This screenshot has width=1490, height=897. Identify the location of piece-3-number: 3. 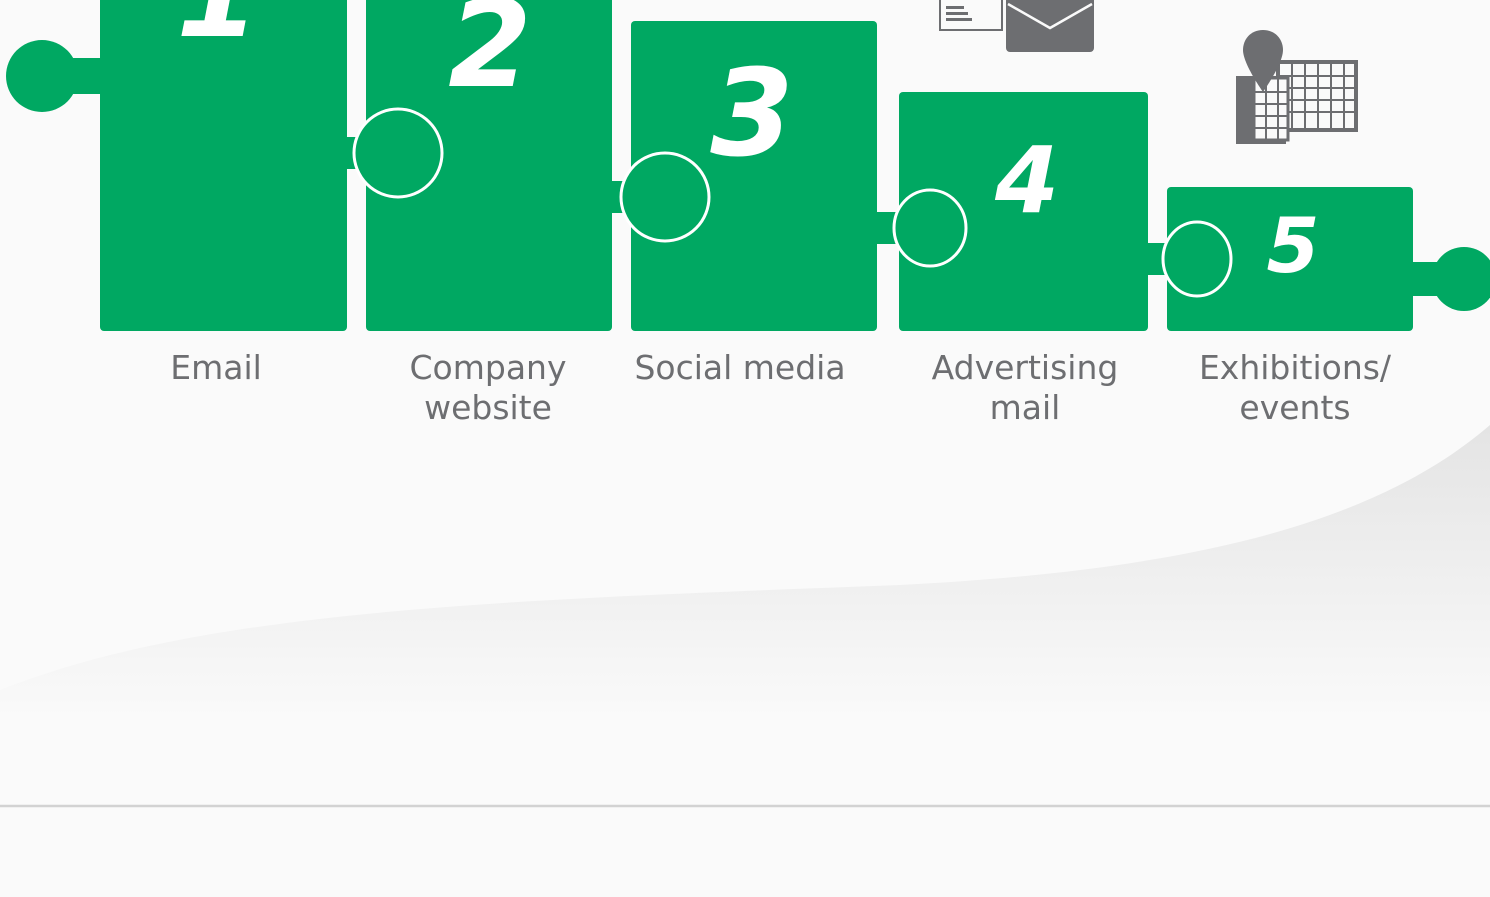
(752, 114).